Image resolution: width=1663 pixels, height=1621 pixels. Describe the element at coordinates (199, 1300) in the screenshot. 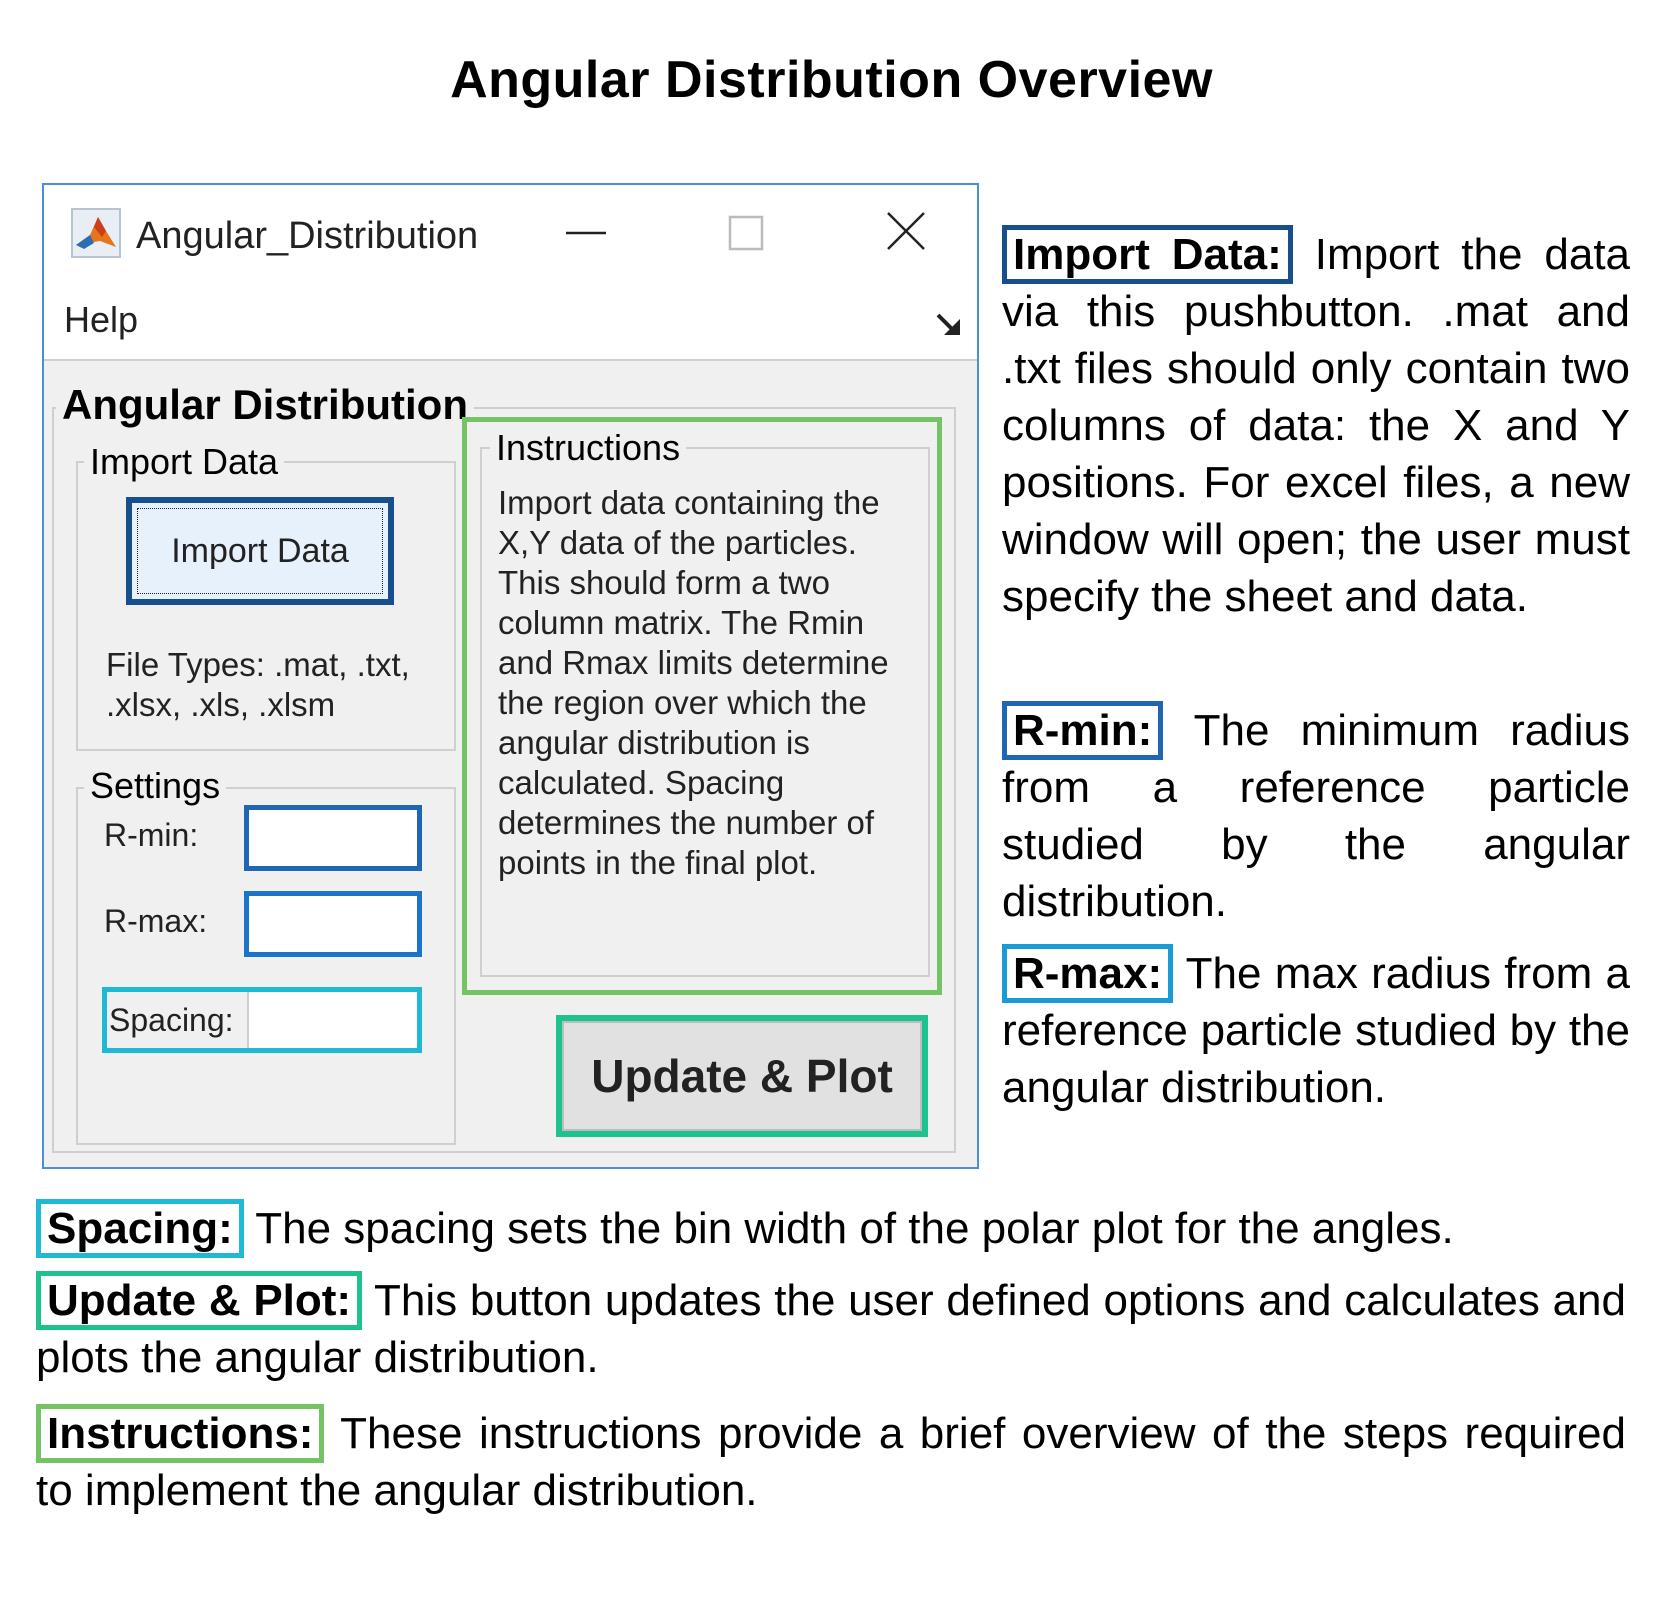

I see `update-plot-tag: Update & Plot:` at that location.